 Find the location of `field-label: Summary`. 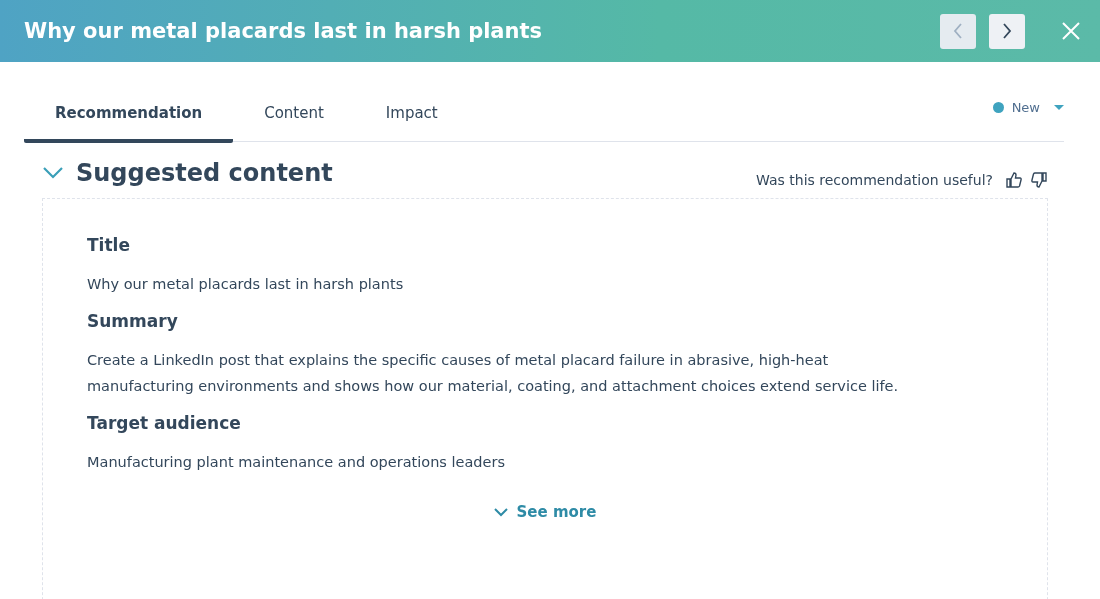

field-label: Summary is located at coordinates (133, 321).